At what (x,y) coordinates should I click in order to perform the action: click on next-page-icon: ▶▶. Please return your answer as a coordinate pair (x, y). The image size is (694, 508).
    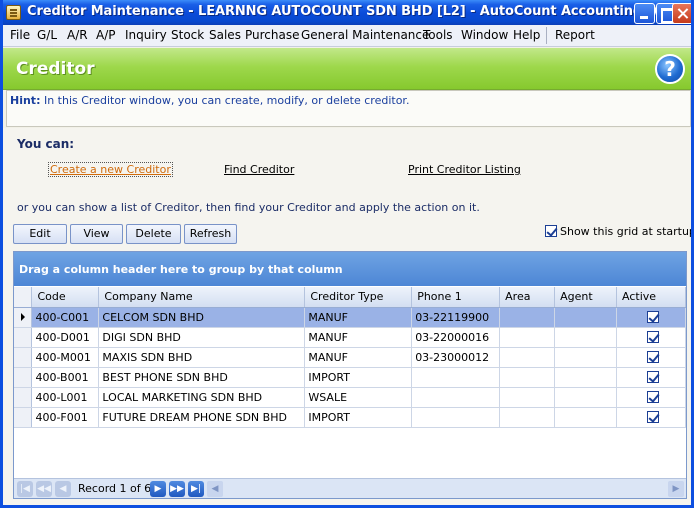
    Looking at the image, I should click on (177, 489).